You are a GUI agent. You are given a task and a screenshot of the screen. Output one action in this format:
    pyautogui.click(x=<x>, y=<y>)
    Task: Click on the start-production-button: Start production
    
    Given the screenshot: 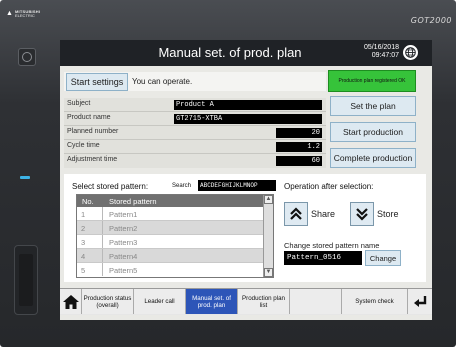 What is the action you would take?
    pyautogui.click(x=373, y=132)
    